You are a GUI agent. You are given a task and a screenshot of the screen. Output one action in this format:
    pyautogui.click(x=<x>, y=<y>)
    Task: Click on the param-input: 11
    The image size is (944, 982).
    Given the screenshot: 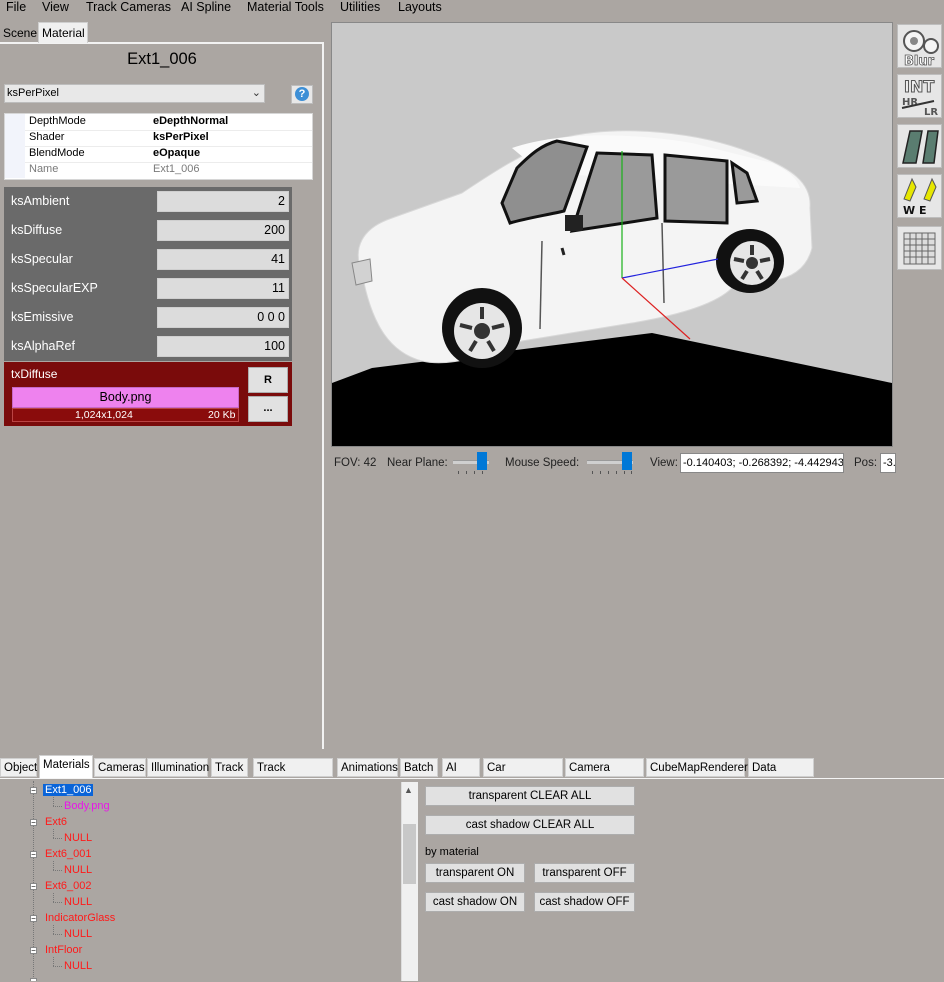 What is the action you would take?
    pyautogui.click(x=223, y=288)
    